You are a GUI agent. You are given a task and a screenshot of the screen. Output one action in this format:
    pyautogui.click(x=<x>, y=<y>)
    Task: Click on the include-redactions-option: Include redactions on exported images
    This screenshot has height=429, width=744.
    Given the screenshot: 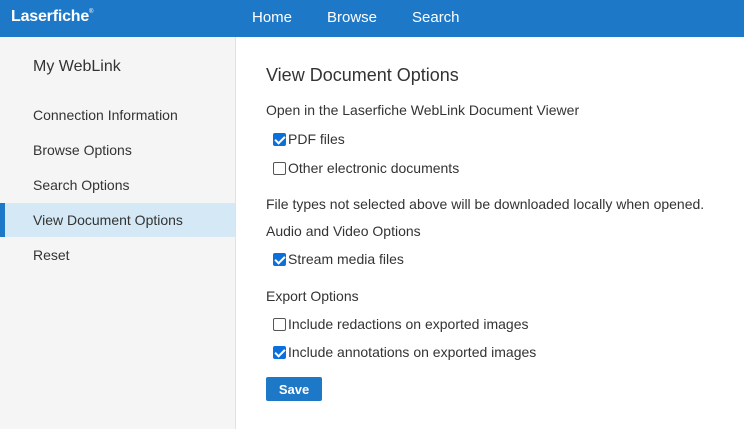 What is the action you would take?
    pyautogui.click(x=400, y=324)
    